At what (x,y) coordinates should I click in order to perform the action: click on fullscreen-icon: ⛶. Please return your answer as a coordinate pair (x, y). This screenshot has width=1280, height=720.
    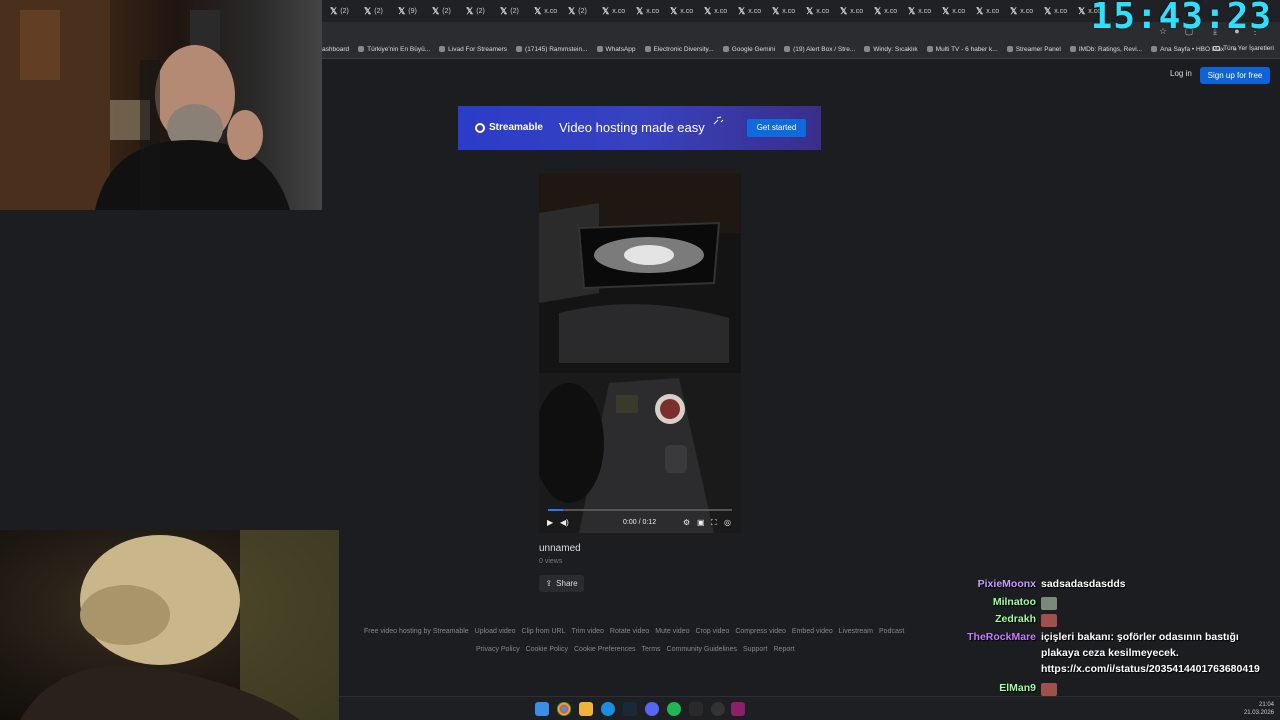
    Looking at the image, I should click on (714, 523).